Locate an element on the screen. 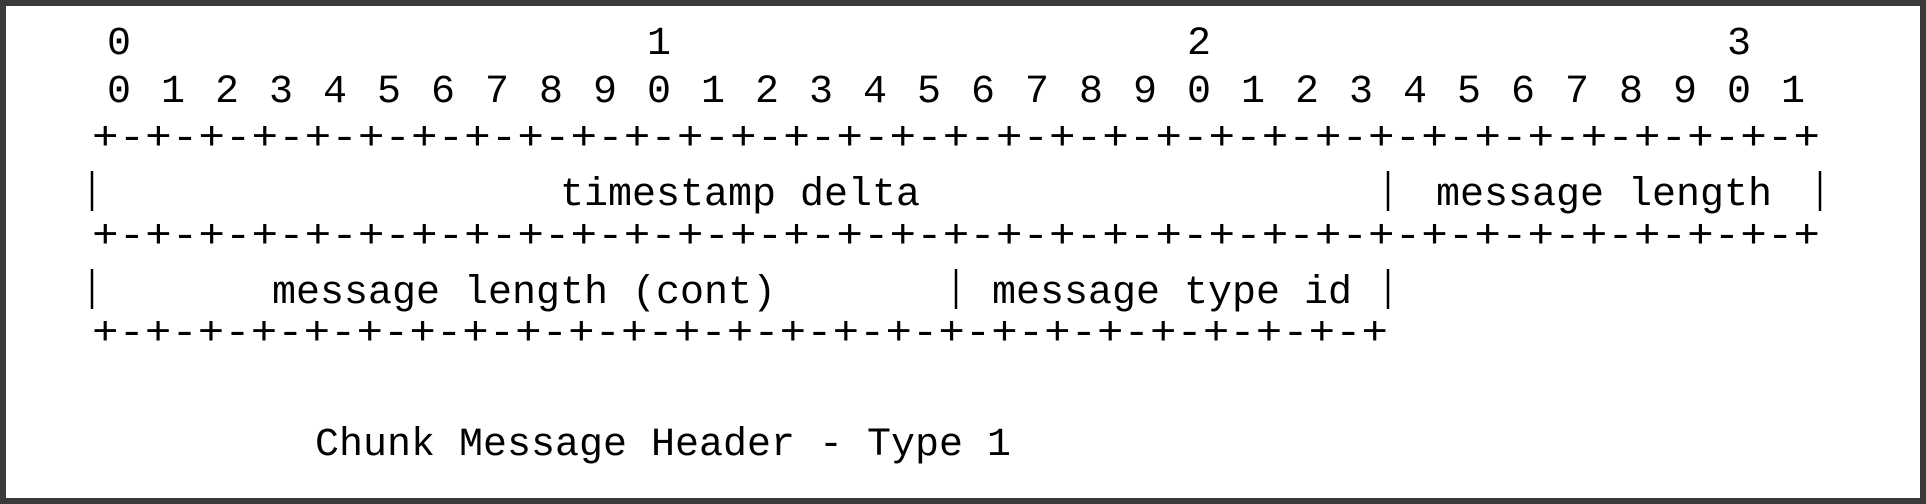 Image resolution: width=1926 pixels, height=504 pixels. bit-ruler-tens-label: 1 is located at coordinates (659, 44).